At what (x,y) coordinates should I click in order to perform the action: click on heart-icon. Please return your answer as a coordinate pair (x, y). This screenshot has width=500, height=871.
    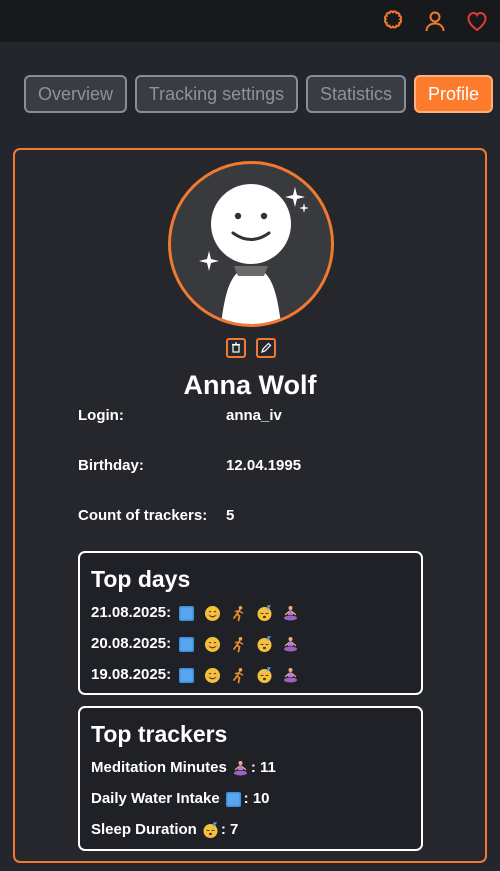
    Looking at the image, I should click on (477, 21).